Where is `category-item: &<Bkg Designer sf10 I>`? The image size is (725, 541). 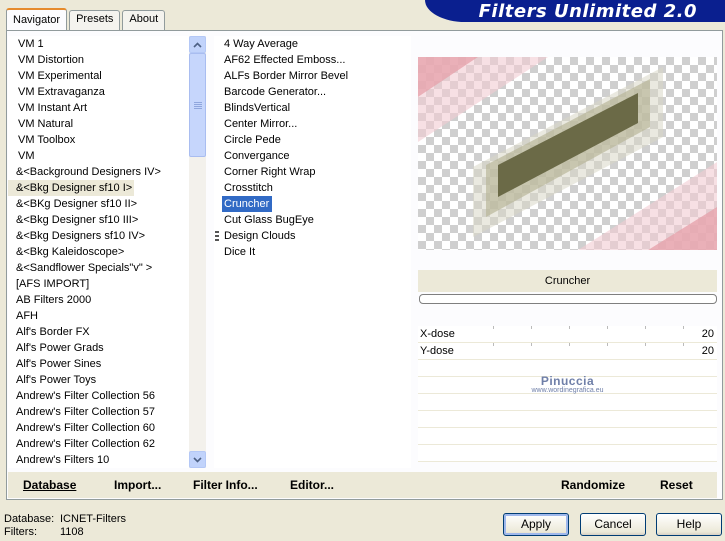 category-item: &<Bkg Designer sf10 I> is located at coordinates (71, 188).